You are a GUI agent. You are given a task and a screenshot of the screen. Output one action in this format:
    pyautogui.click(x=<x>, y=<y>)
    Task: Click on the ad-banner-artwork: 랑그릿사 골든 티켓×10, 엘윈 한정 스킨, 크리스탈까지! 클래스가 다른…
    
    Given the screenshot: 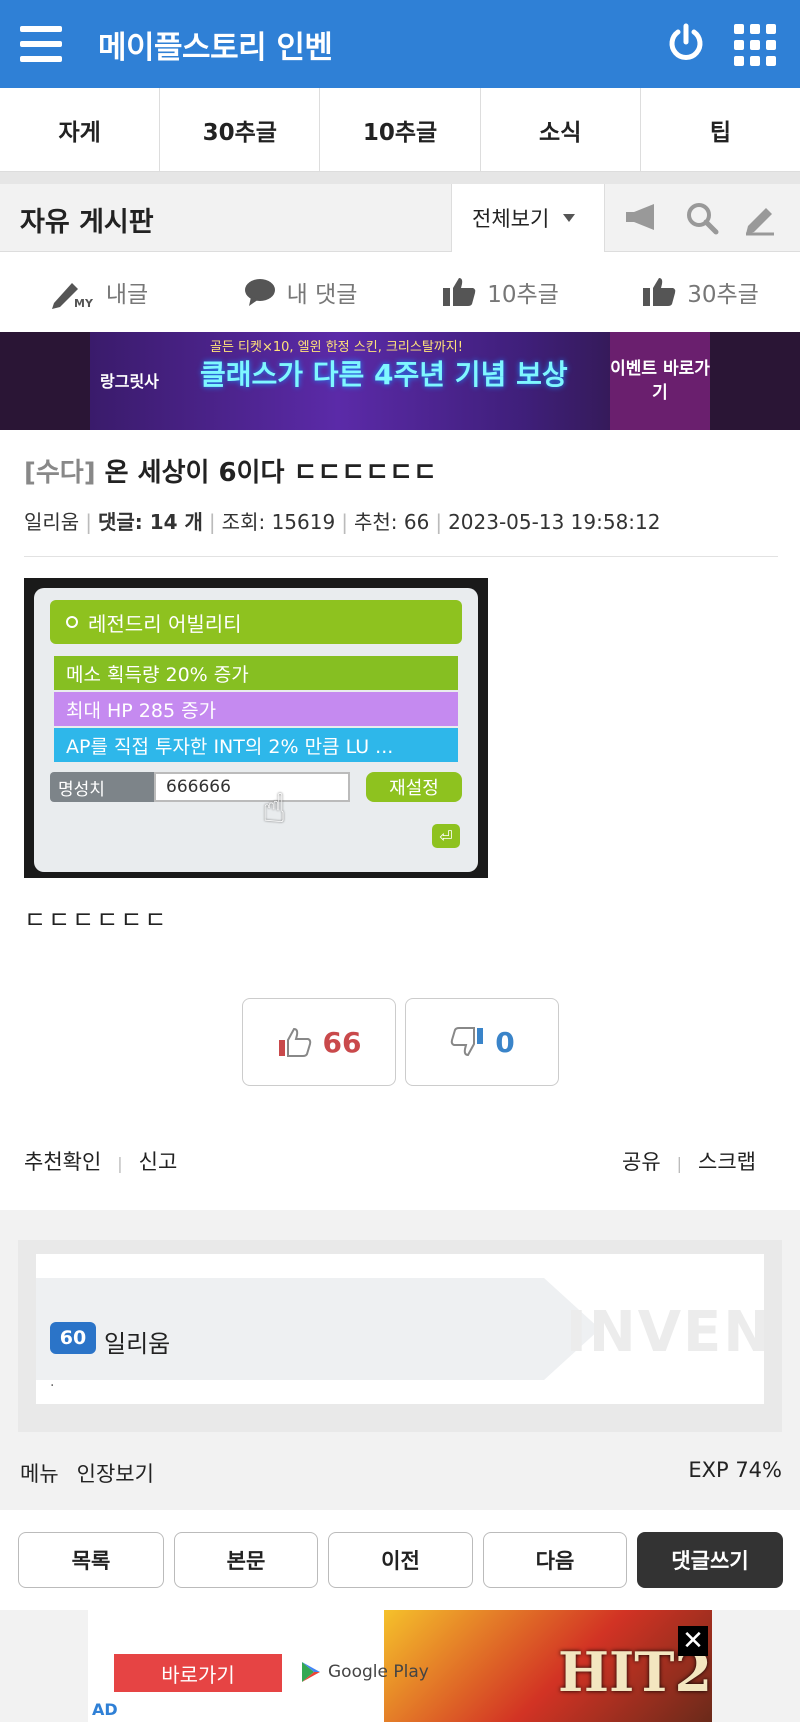 What is the action you would take?
    pyautogui.click(x=400, y=381)
    